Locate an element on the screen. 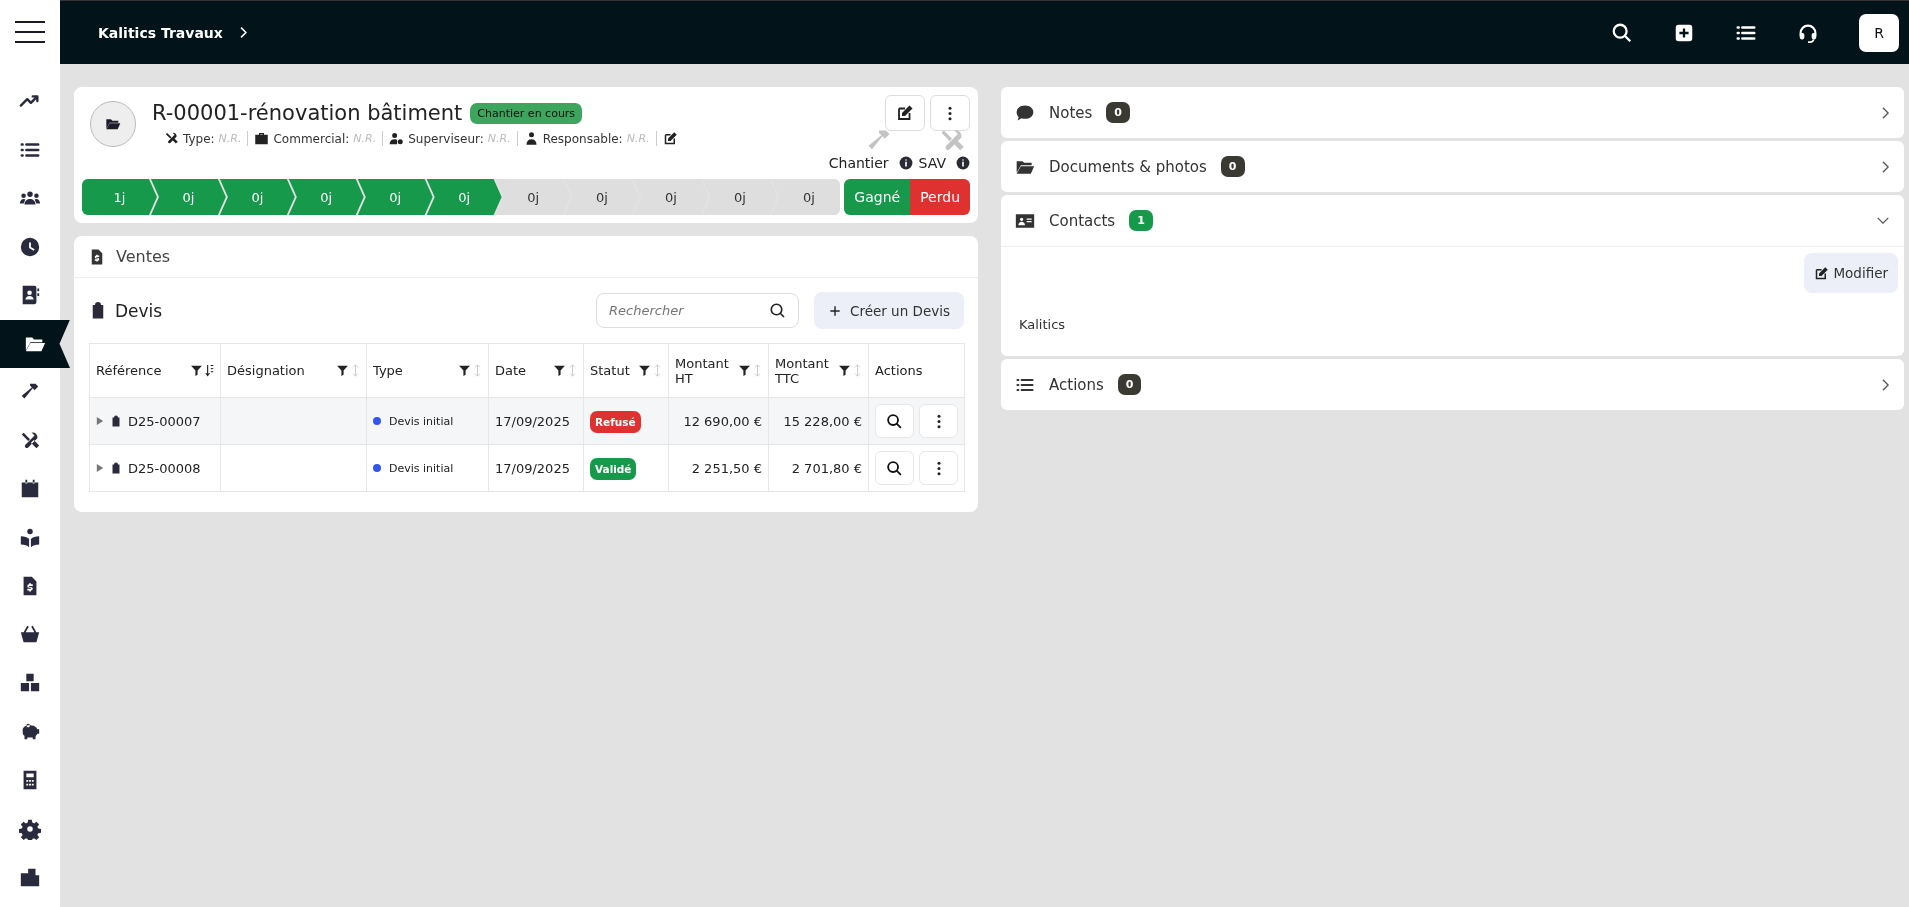 The width and height of the screenshot is (1909, 907). accordion-header: Actions 0 is located at coordinates (1452, 384).